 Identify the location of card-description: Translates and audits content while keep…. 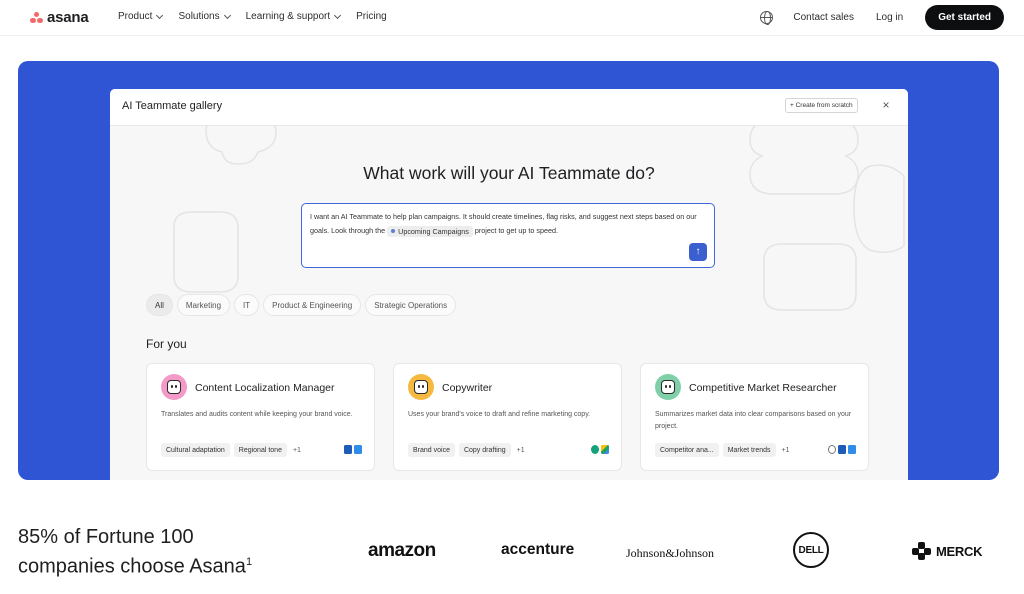
(257, 414).